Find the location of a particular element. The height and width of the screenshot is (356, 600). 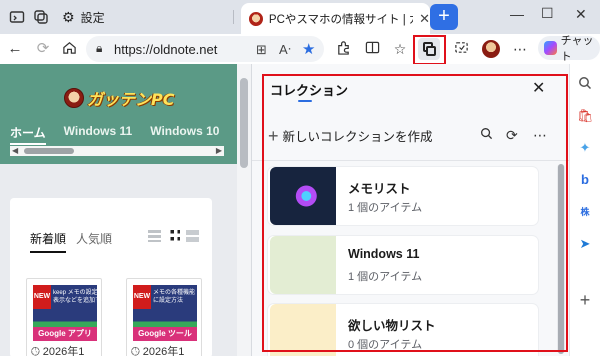

extensions-icon is located at coordinates (343, 49).